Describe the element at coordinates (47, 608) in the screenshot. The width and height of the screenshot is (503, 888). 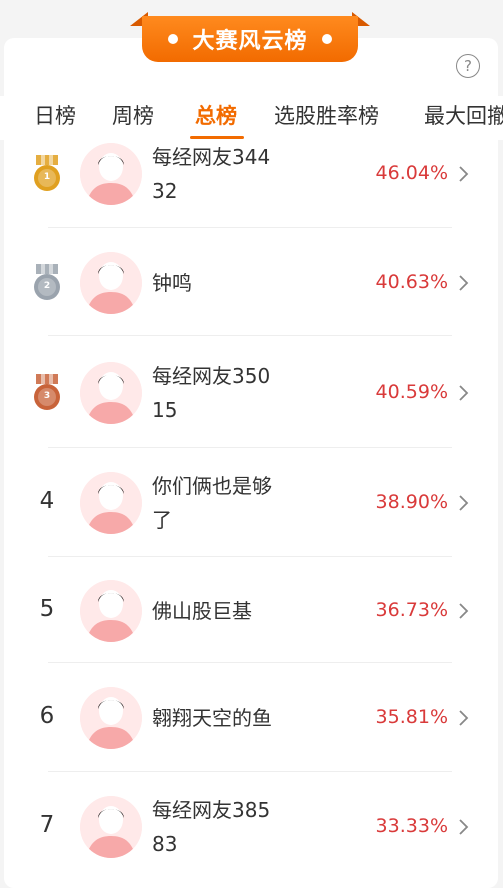
I see `rank-number: 5` at that location.